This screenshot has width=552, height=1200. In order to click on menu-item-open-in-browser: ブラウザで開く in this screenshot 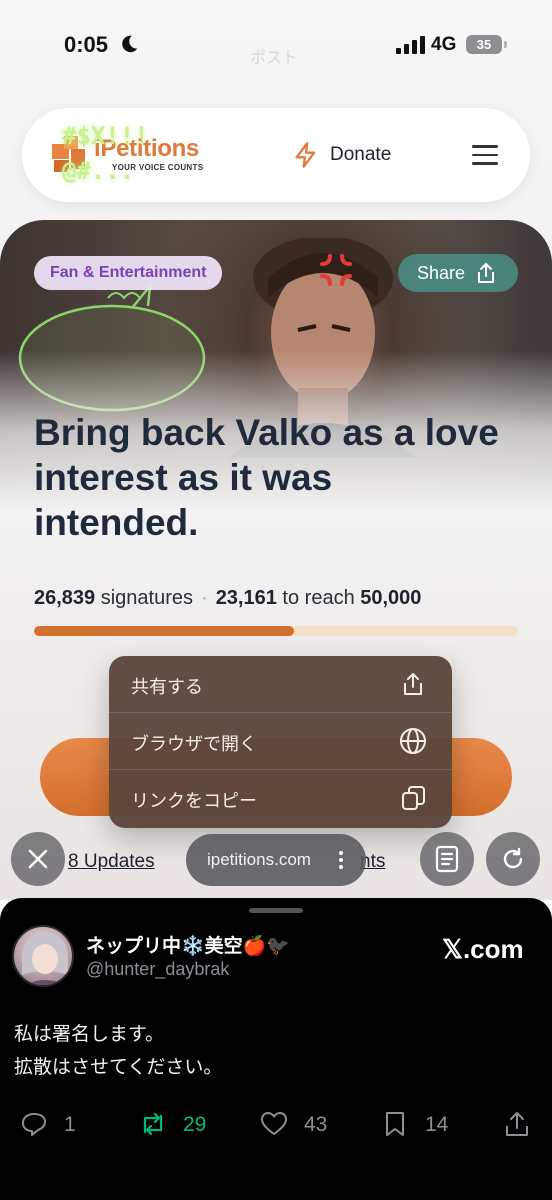, I will do `click(280, 741)`.